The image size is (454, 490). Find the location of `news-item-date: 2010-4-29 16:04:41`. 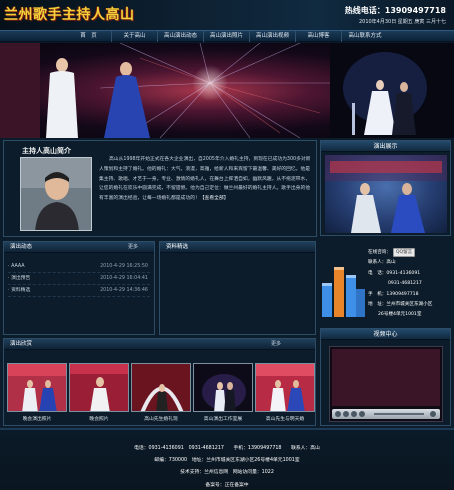

news-item-date: 2010-4-29 16:04:41 is located at coordinates (124, 278).